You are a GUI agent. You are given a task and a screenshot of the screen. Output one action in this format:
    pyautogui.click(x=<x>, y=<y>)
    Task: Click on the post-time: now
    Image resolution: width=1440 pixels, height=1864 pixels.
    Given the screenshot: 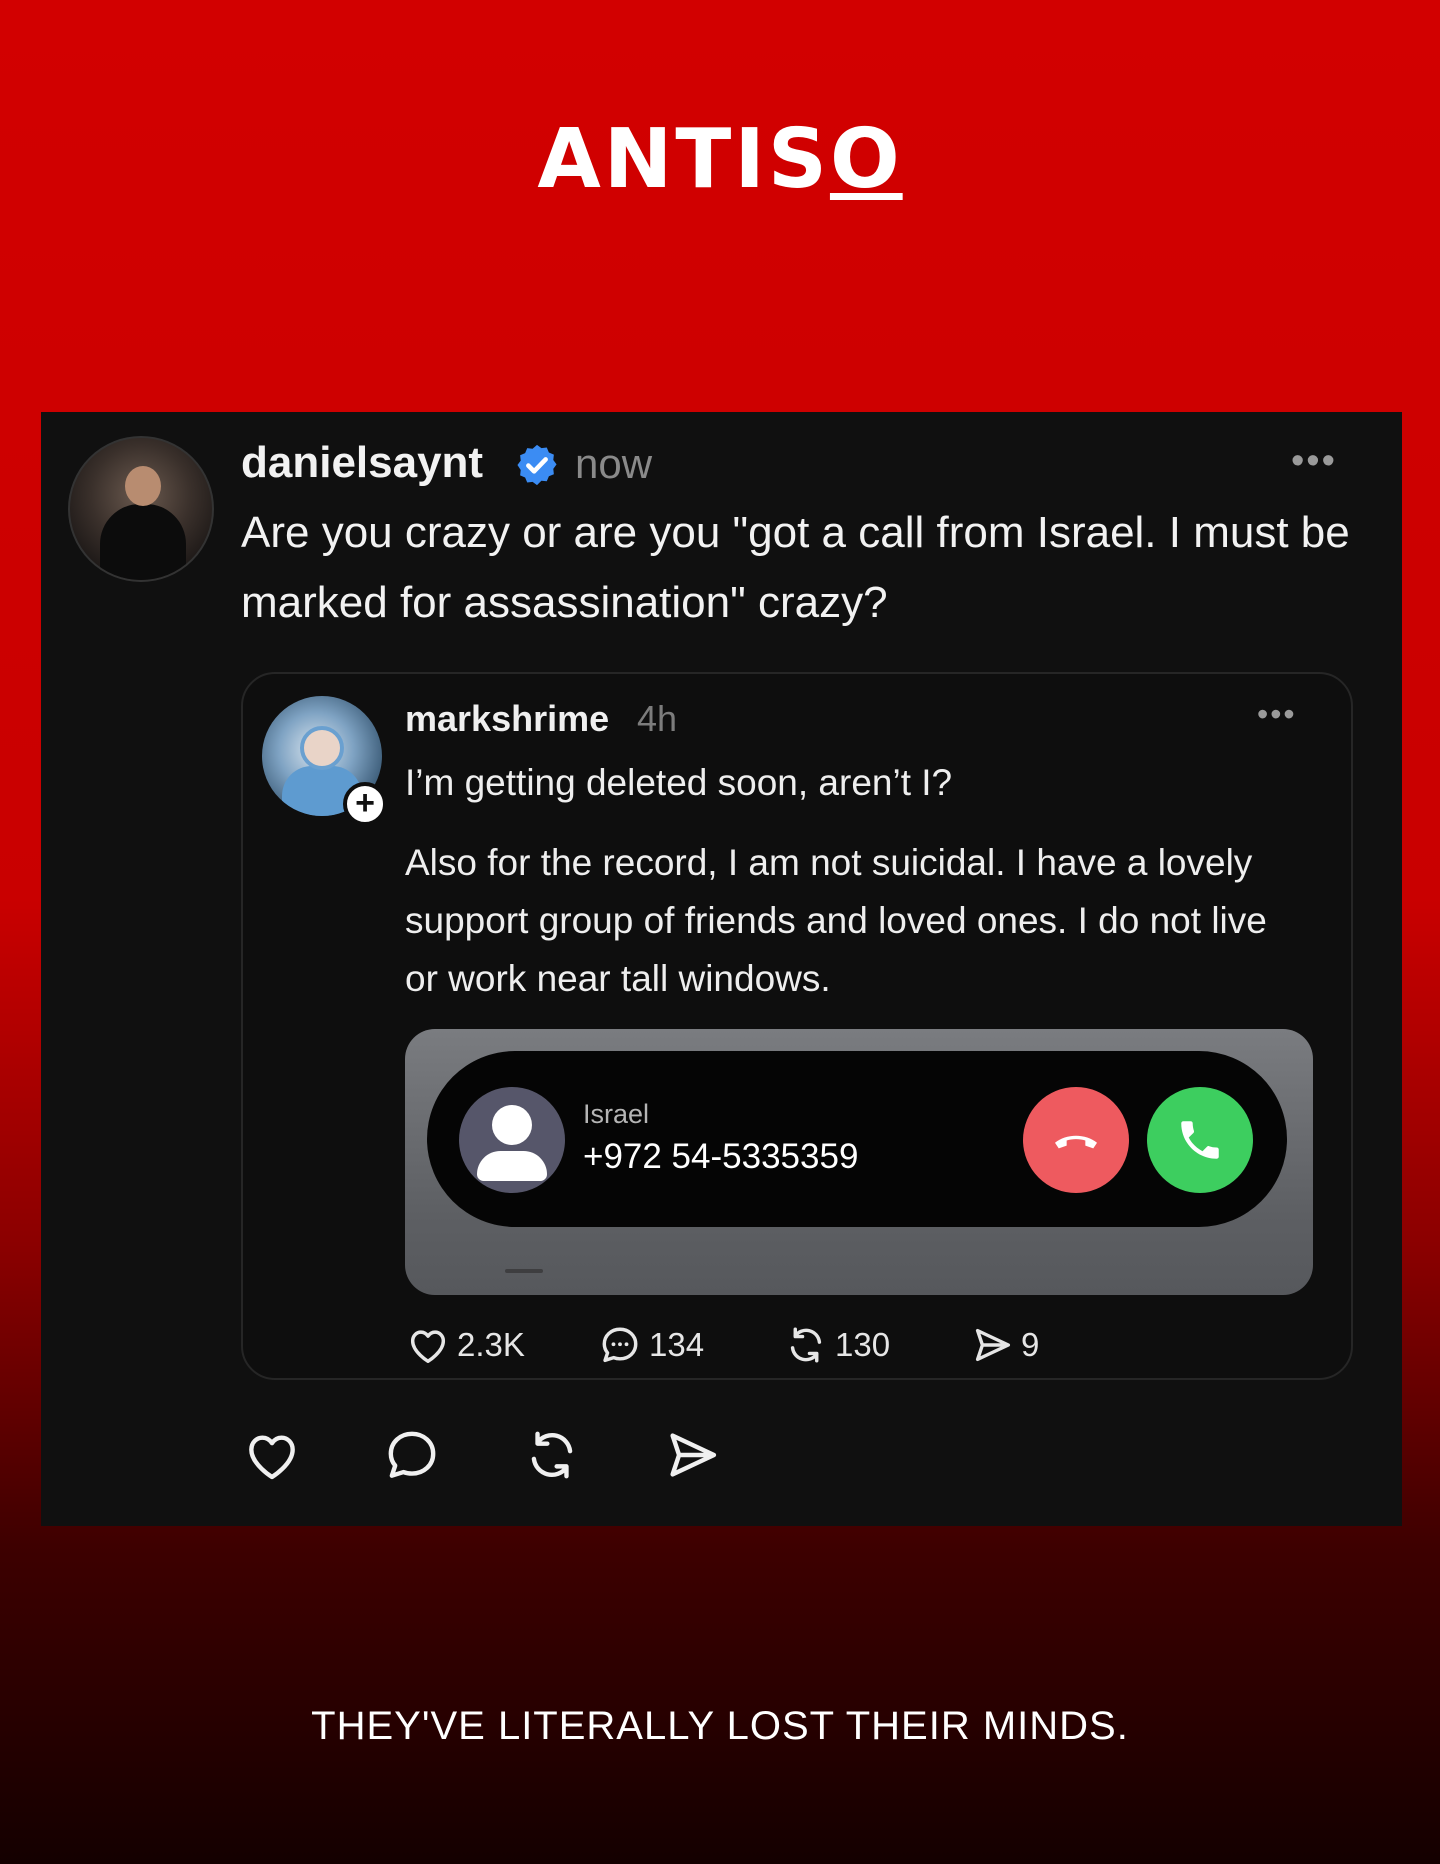 What is the action you would take?
    pyautogui.click(x=614, y=463)
    